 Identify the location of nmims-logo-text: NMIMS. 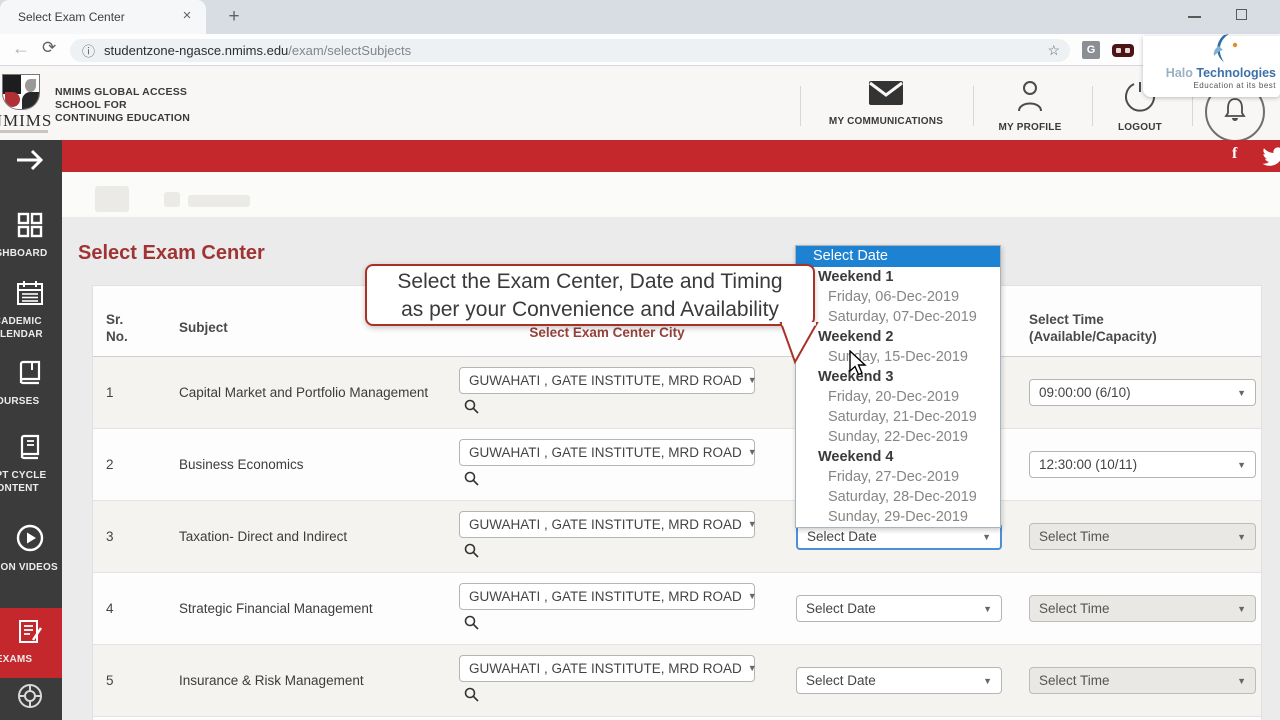
(26, 120).